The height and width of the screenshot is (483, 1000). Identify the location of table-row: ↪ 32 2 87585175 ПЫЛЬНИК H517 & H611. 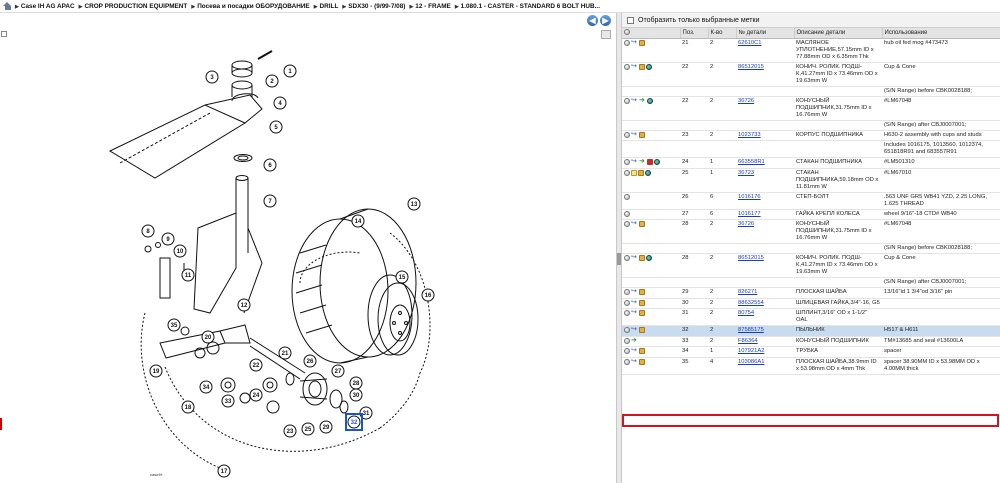
(811, 331).